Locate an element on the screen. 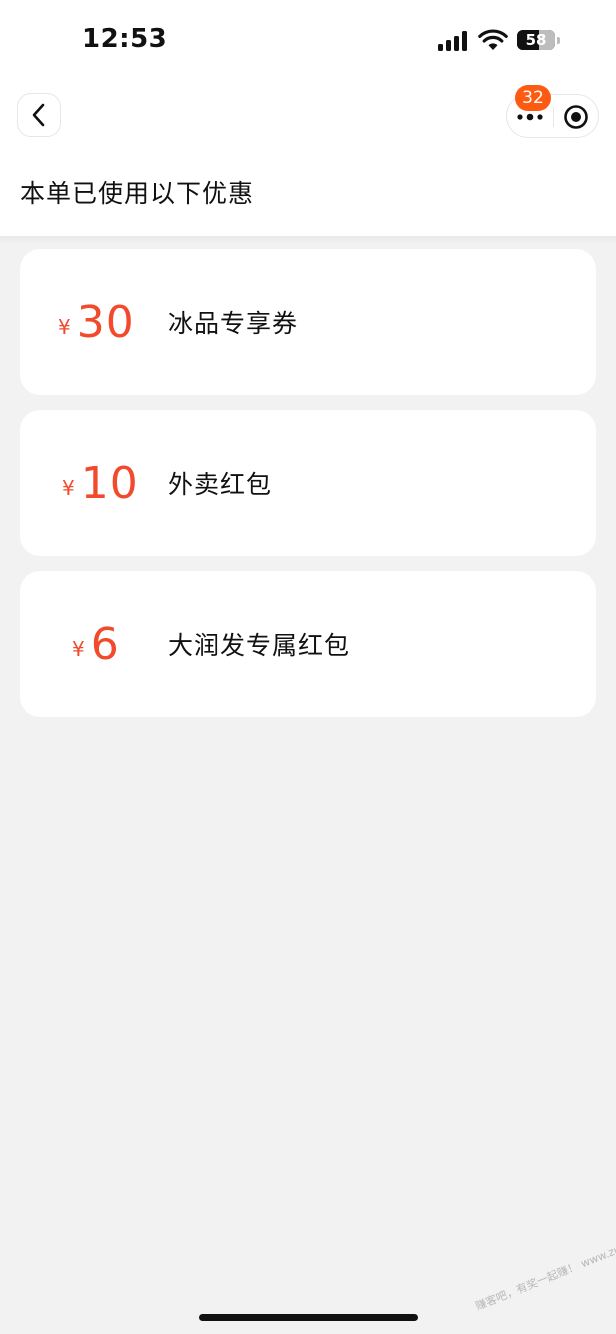 The height and width of the screenshot is (1334, 616). discount-name: 外卖红包 is located at coordinates (220, 484).